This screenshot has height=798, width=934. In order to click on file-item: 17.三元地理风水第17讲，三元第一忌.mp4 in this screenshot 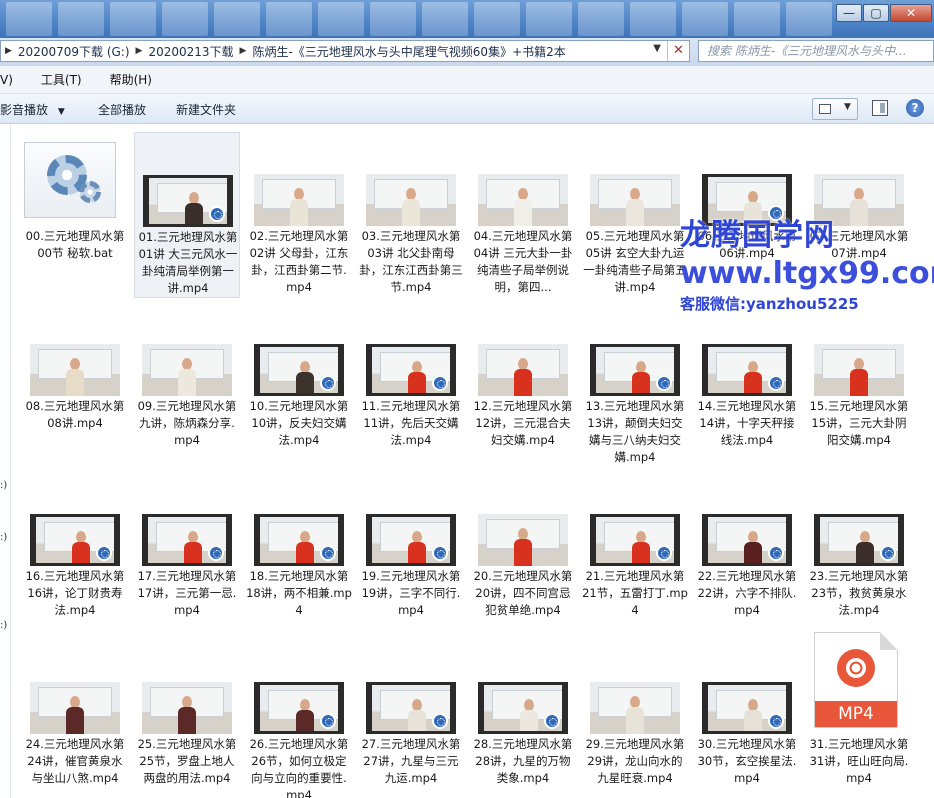, I will do `click(187, 555)`.